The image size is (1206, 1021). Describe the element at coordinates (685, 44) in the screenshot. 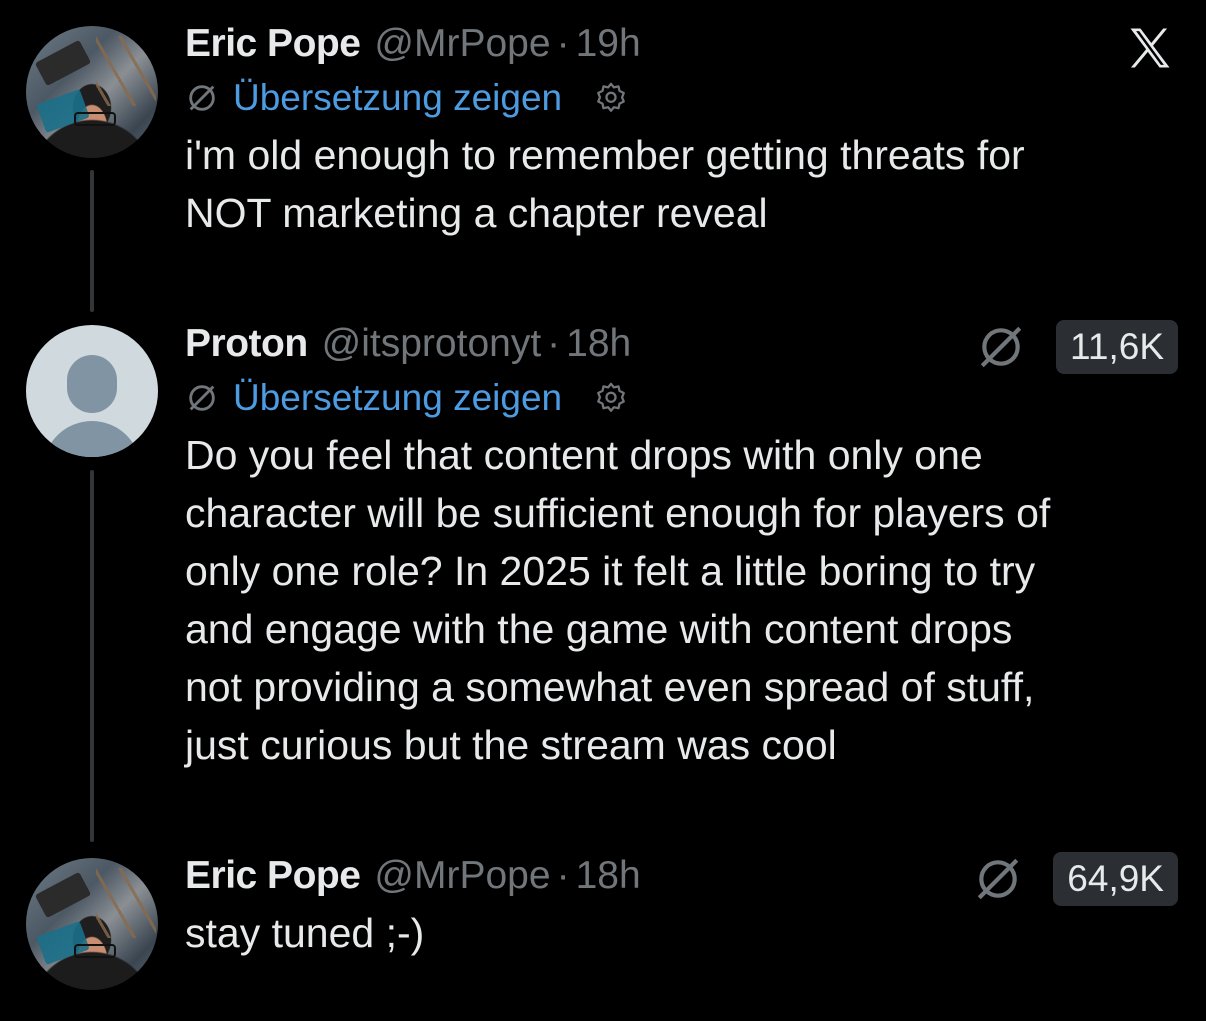

I see `tweet-header: Eric Pope @MrPope · 19h` at that location.